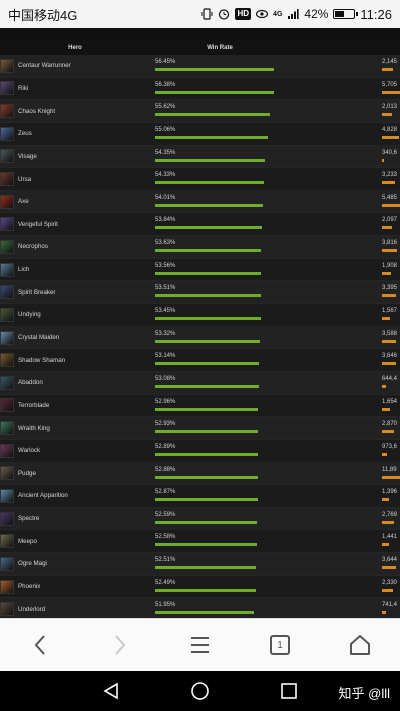  What do you see at coordinates (40, 645) in the screenshot?
I see `back-button` at bounding box center [40, 645].